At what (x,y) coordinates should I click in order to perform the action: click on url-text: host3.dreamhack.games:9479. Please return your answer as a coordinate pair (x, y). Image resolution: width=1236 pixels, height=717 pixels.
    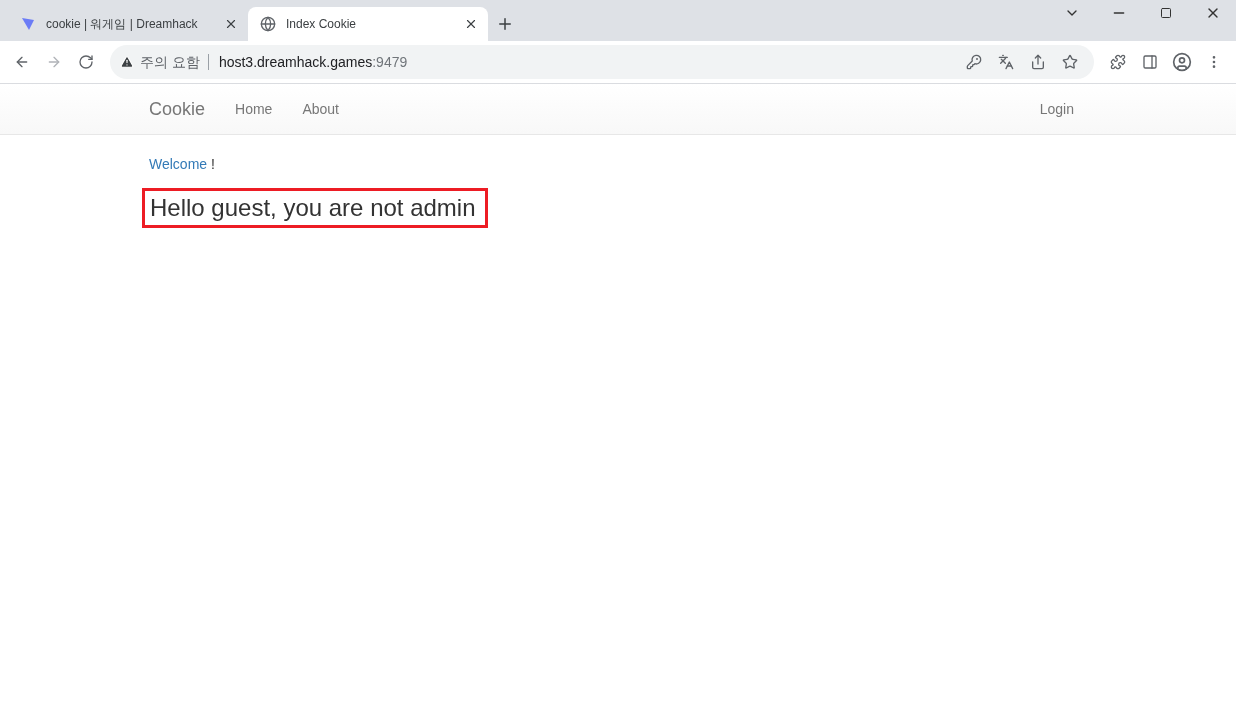
    Looking at the image, I should click on (313, 62).